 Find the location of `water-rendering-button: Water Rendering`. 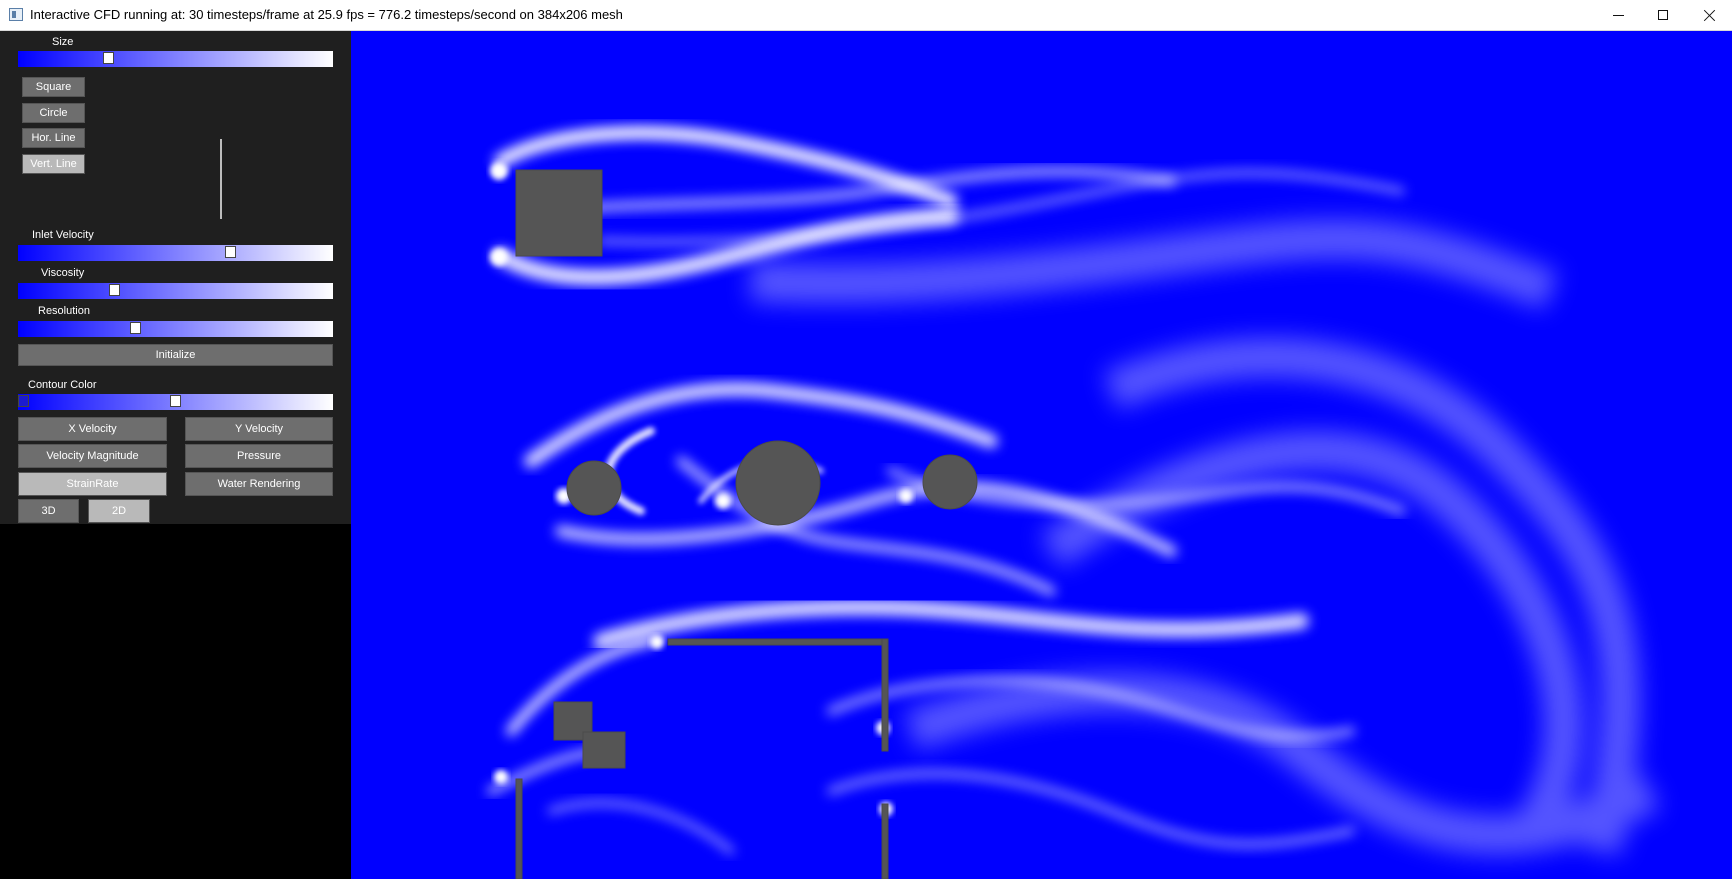

water-rendering-button: Water Rendering is located at coordinates (259, 484).